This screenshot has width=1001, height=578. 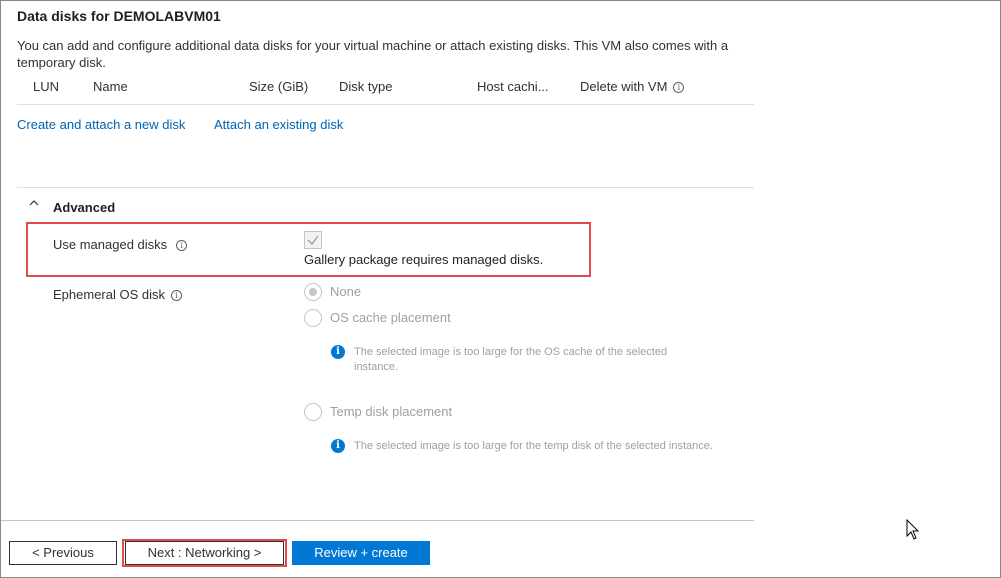 I want to click on advanced-section-title: Advanced, so click(x=84, y=207).